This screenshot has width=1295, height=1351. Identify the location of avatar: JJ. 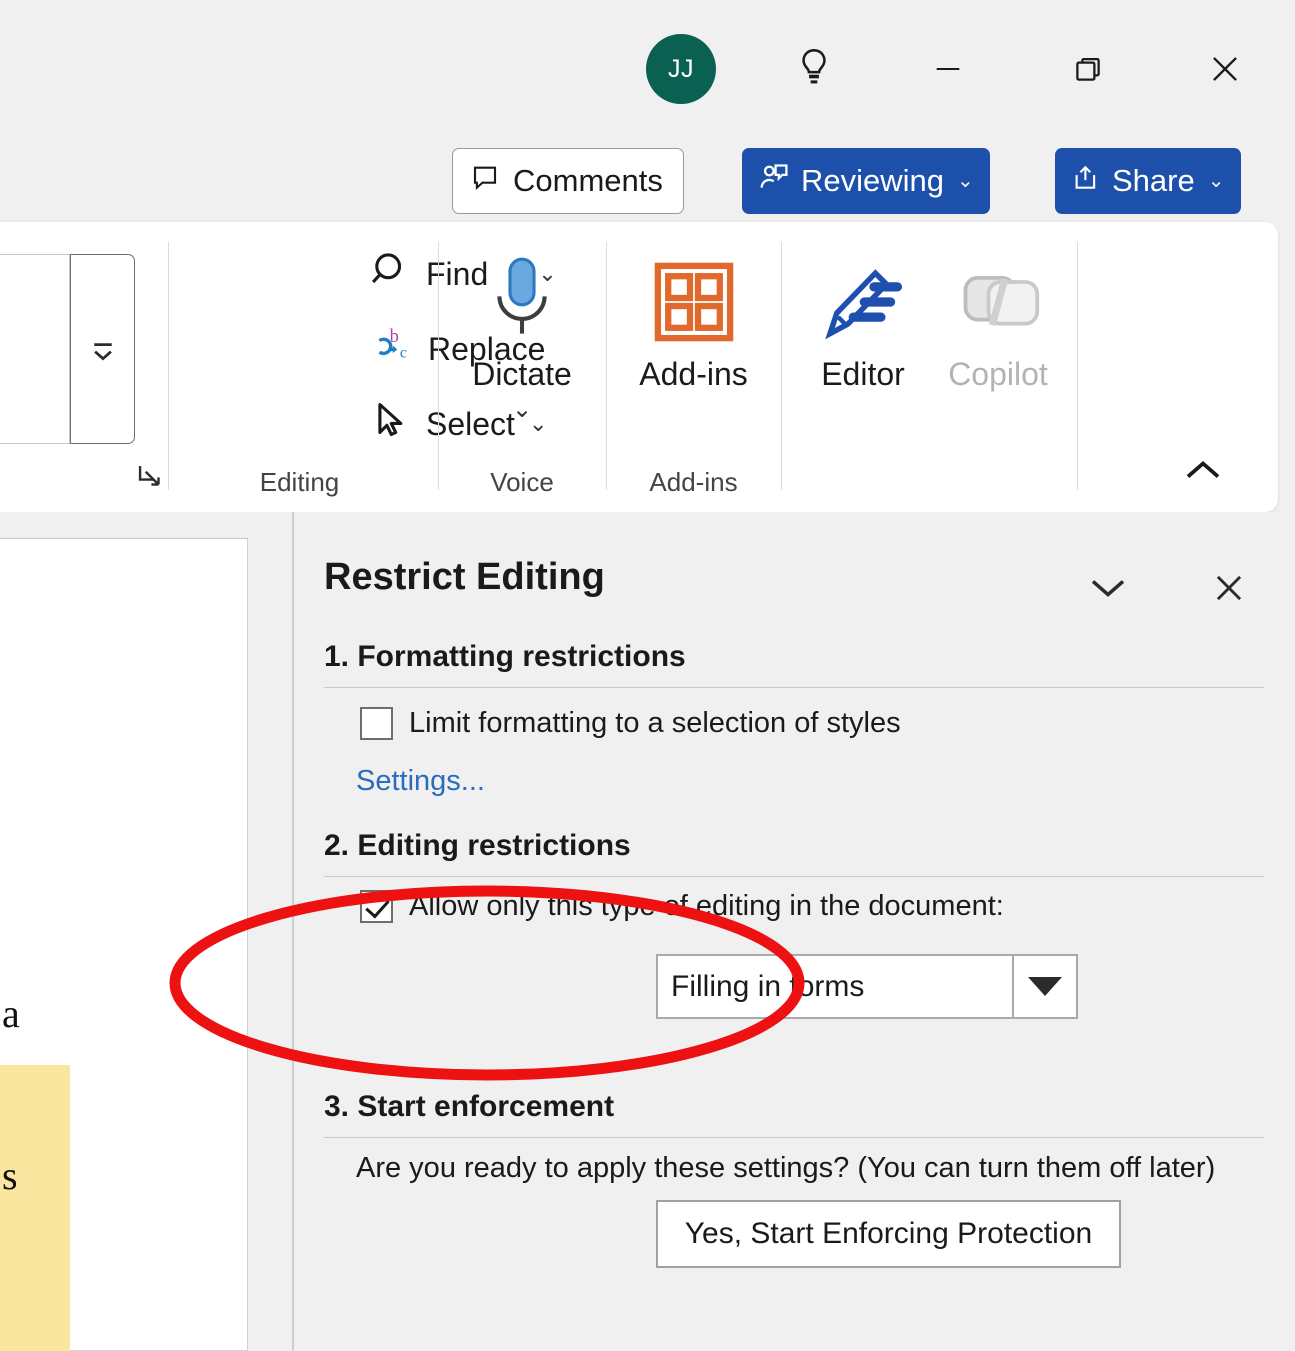
(681, 69).